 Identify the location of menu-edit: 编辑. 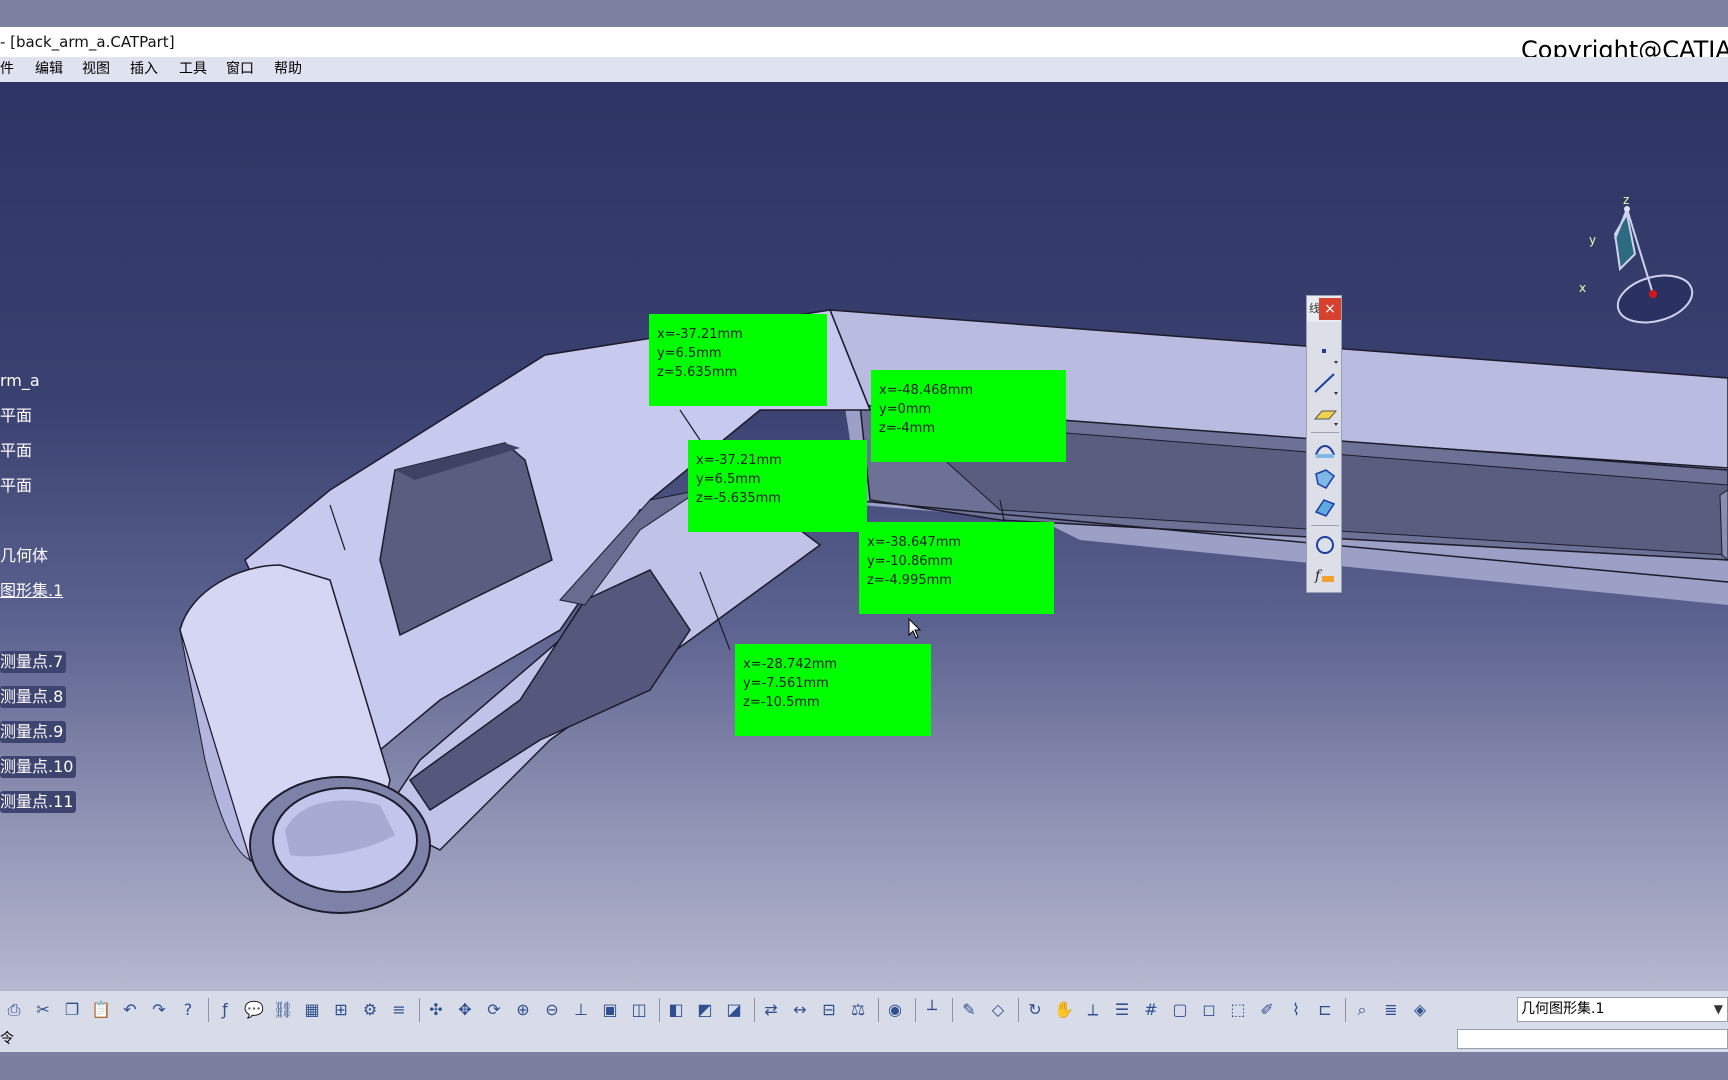
(49, 69).